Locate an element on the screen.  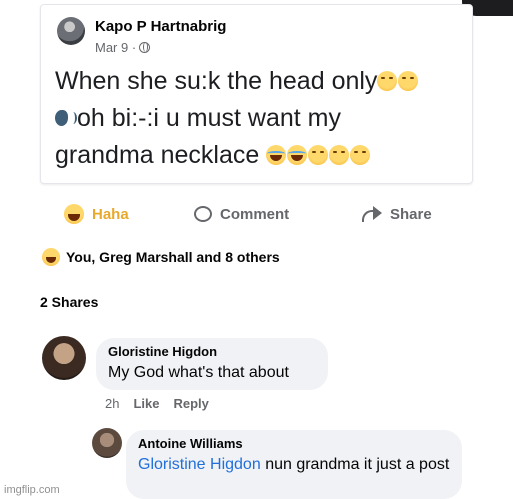
comment-text: My God what's that about is located at coordinates (198, 372).